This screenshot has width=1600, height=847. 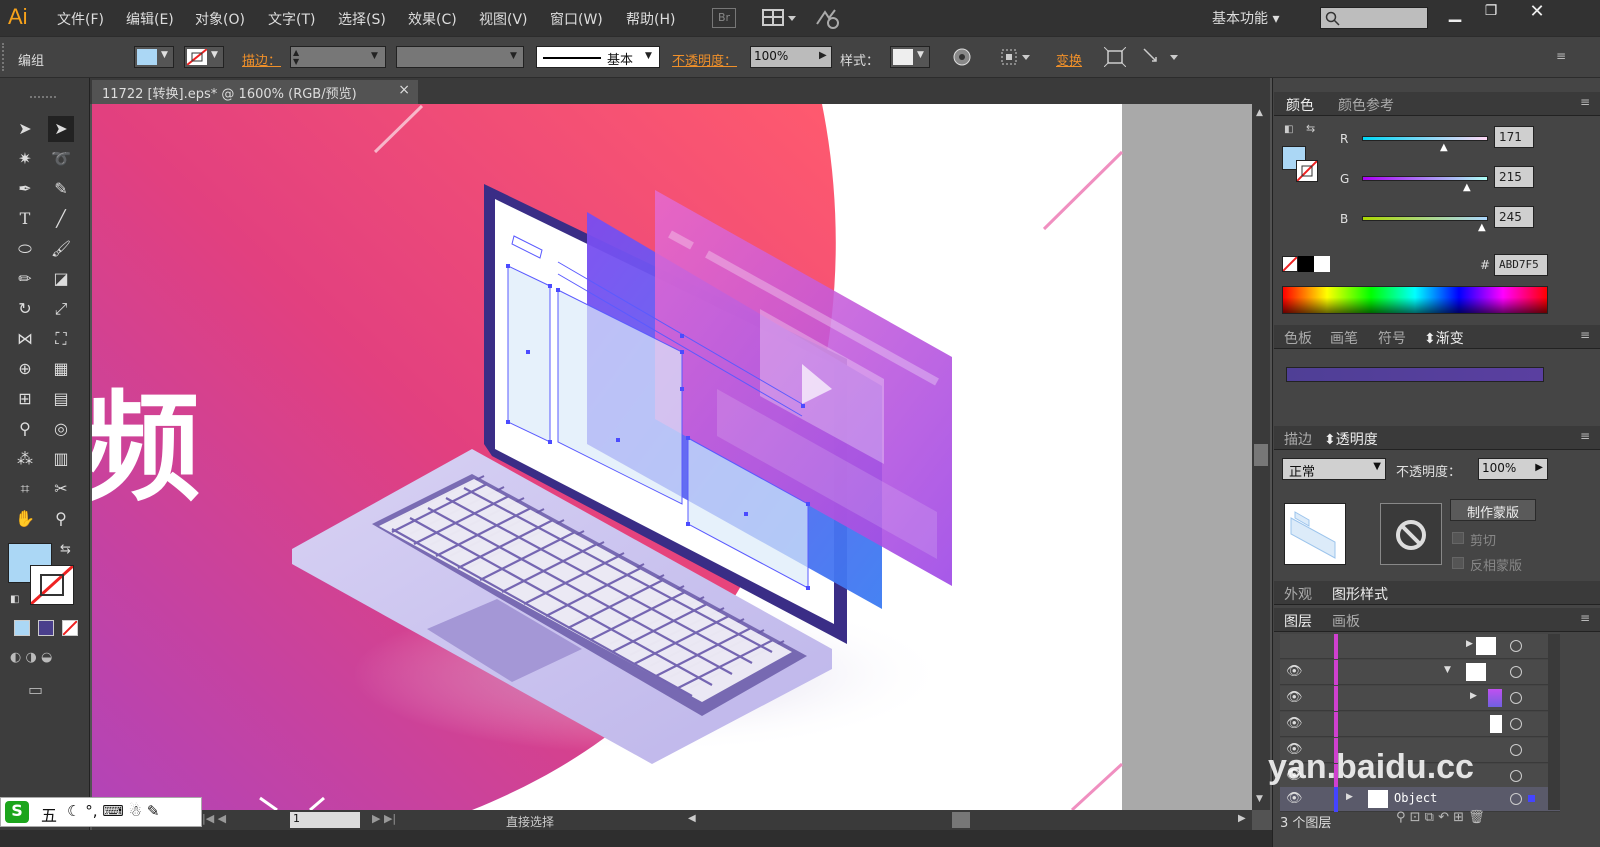 I want to click on transparency-opacity-input: 100% ▶, so click(x=1513, y=469).